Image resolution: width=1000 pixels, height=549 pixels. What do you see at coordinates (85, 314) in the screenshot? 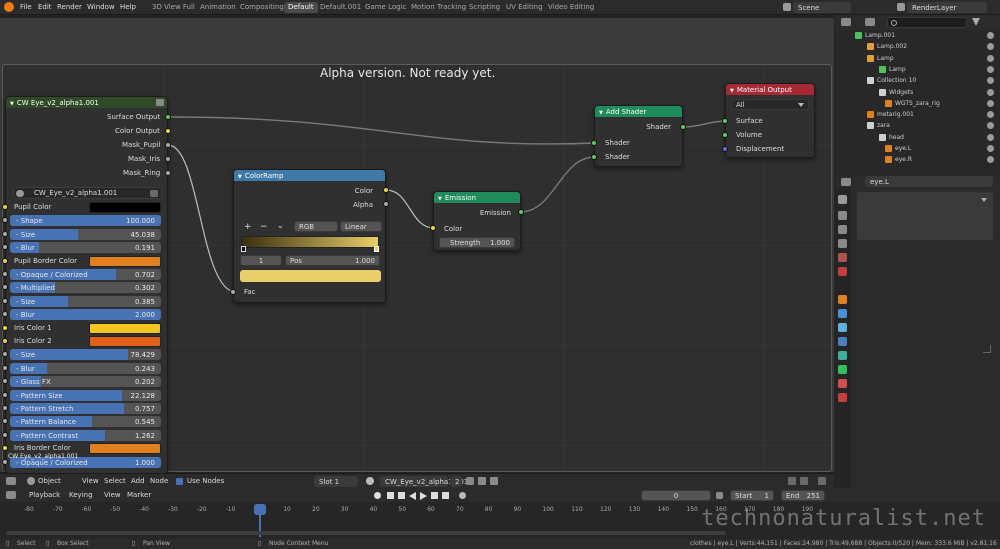
I see `group-slider: - Blur 2.000` at bounding box center [85, 314].